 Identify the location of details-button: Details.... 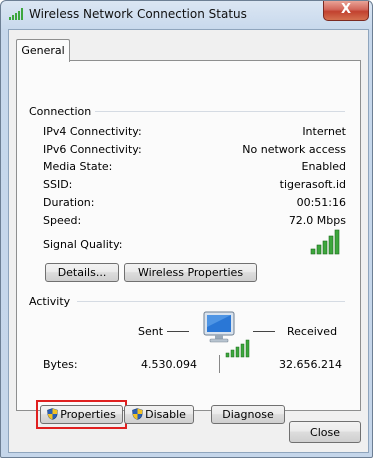
(82, 272).